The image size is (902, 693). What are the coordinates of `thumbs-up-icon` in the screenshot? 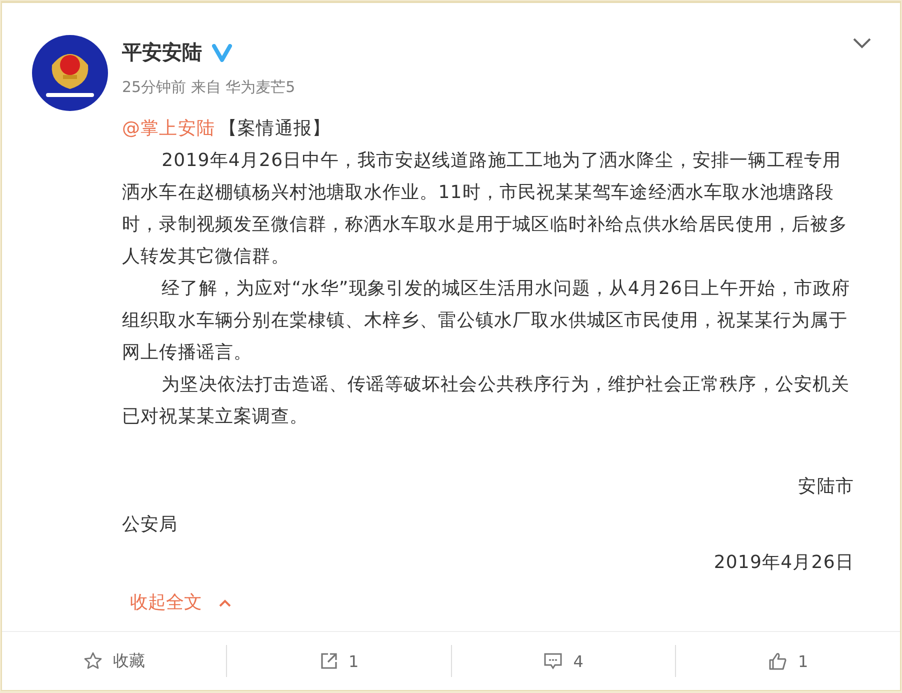 It's located at (778, 661).